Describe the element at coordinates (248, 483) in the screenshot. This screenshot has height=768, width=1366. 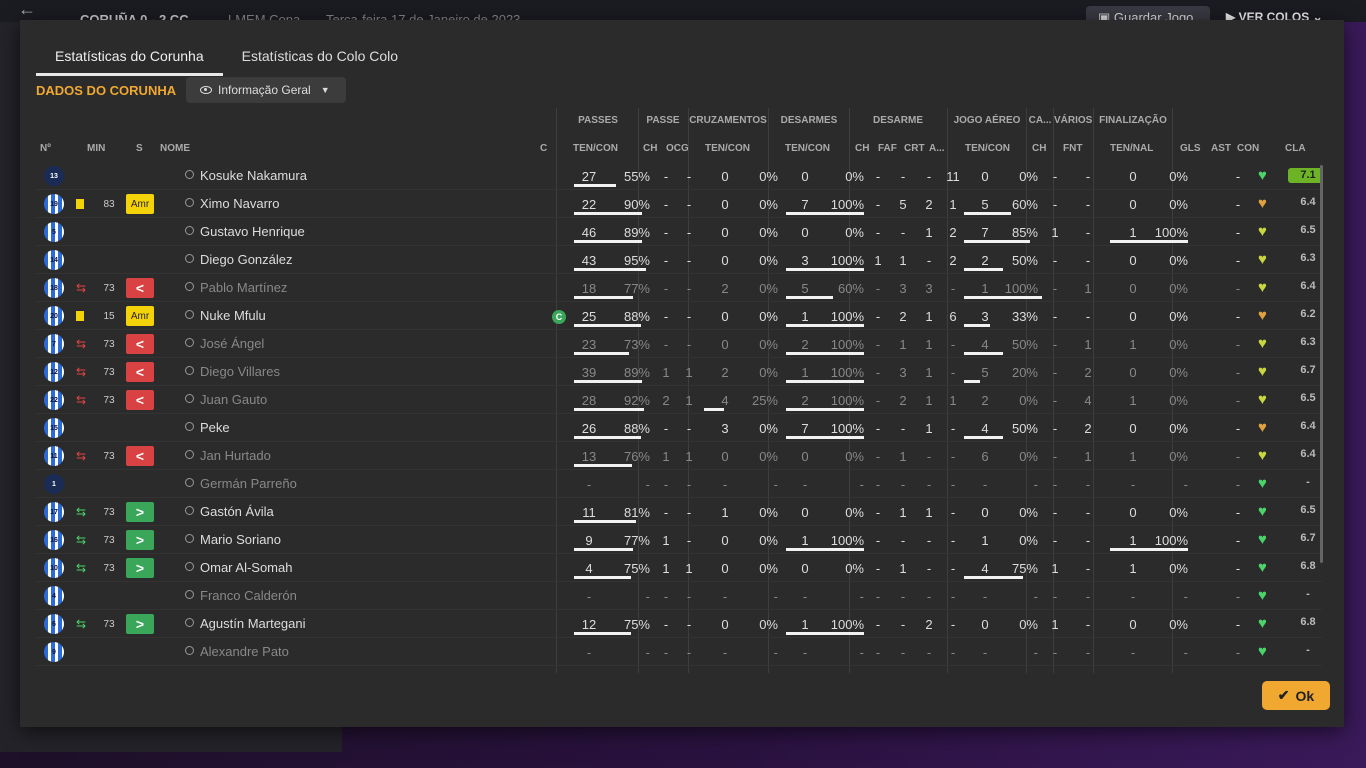
I see `player-name: Germán Parreño` at that location.